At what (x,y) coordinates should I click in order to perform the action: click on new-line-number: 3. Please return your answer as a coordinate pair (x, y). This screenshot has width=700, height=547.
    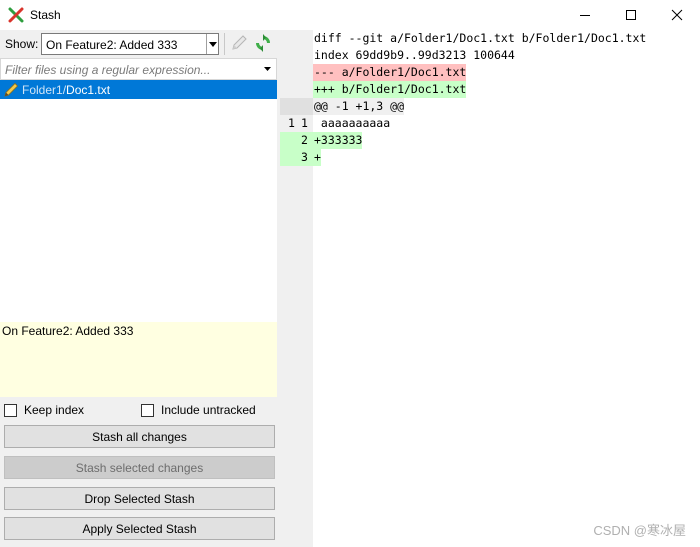
    Looking at the image, I should click on (304, 157).